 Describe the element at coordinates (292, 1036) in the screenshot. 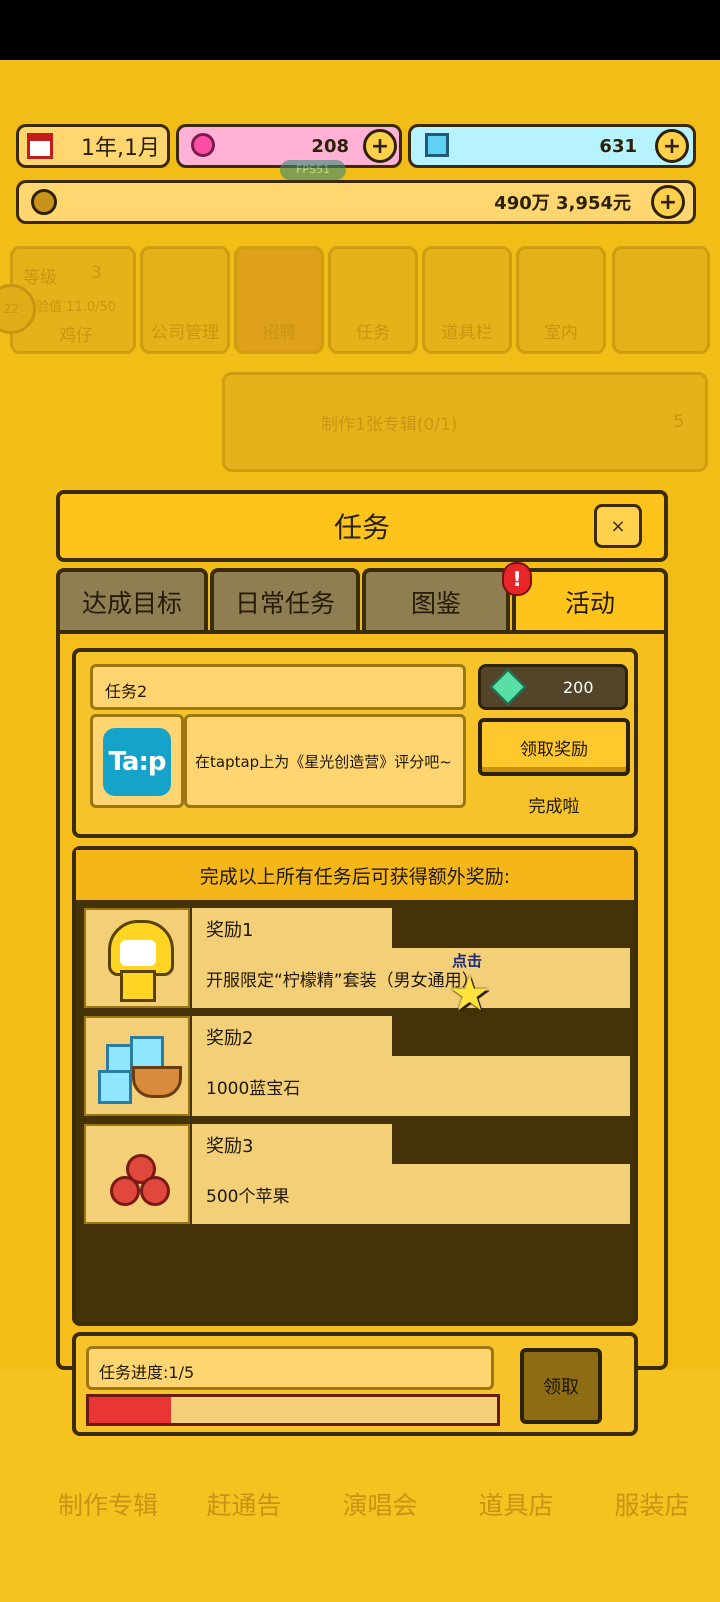

I see `reward-title: 奖励2` at that location.